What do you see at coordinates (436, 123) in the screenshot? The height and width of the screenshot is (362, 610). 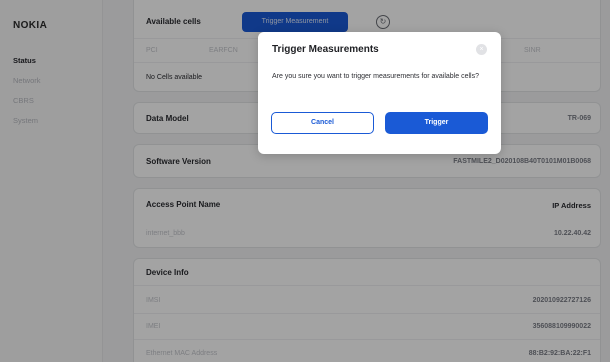 I see `trigger-button: Trigger` at bounding box center [436, 123].